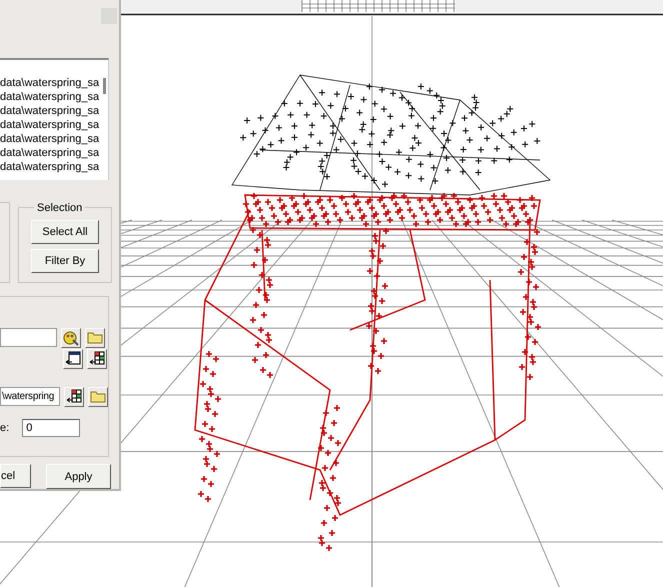 This screenshot has width=663, height=587. What do you see at coordinates (65, 260) in the screenshot?
I see `filter-by-button: Filter By` at bounding box center [65, 260].